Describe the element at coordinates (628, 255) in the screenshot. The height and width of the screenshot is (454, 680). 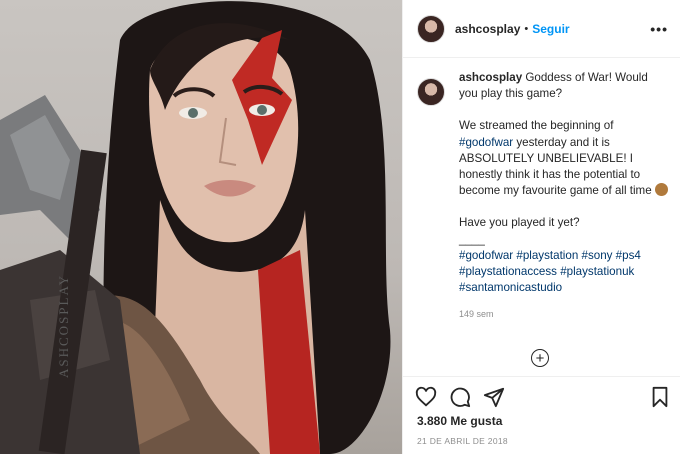
I see `hashtag-link: #ps4` at that location.